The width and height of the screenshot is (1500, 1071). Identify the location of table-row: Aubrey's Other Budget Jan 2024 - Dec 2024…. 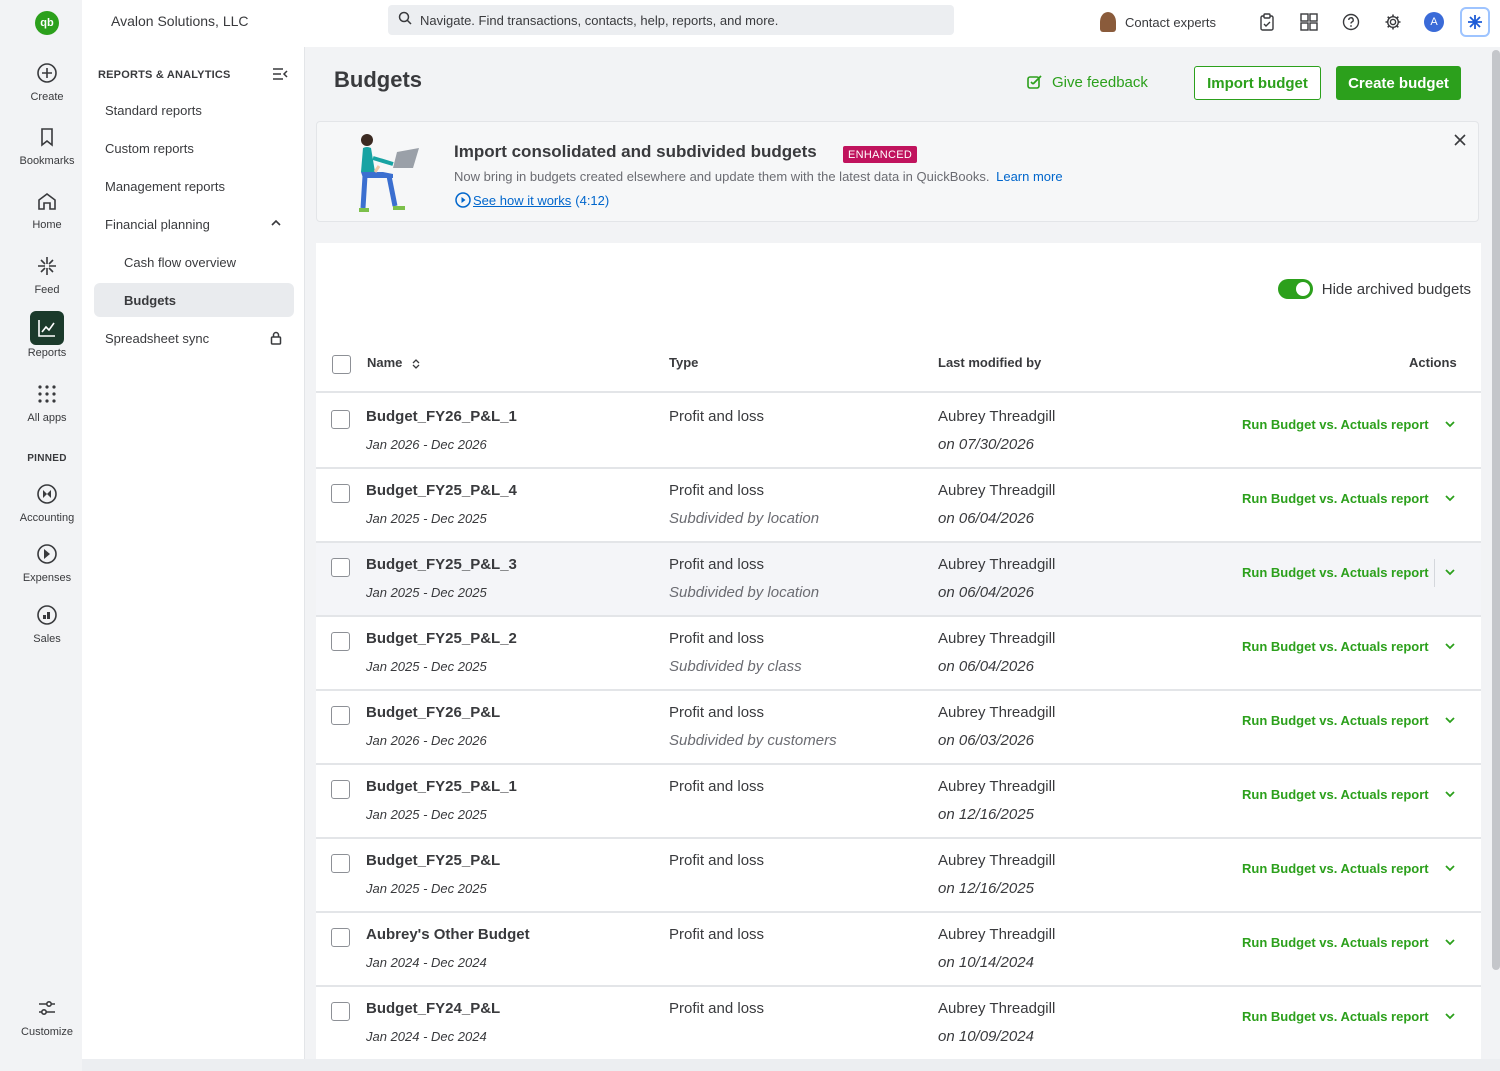
(898, 950).